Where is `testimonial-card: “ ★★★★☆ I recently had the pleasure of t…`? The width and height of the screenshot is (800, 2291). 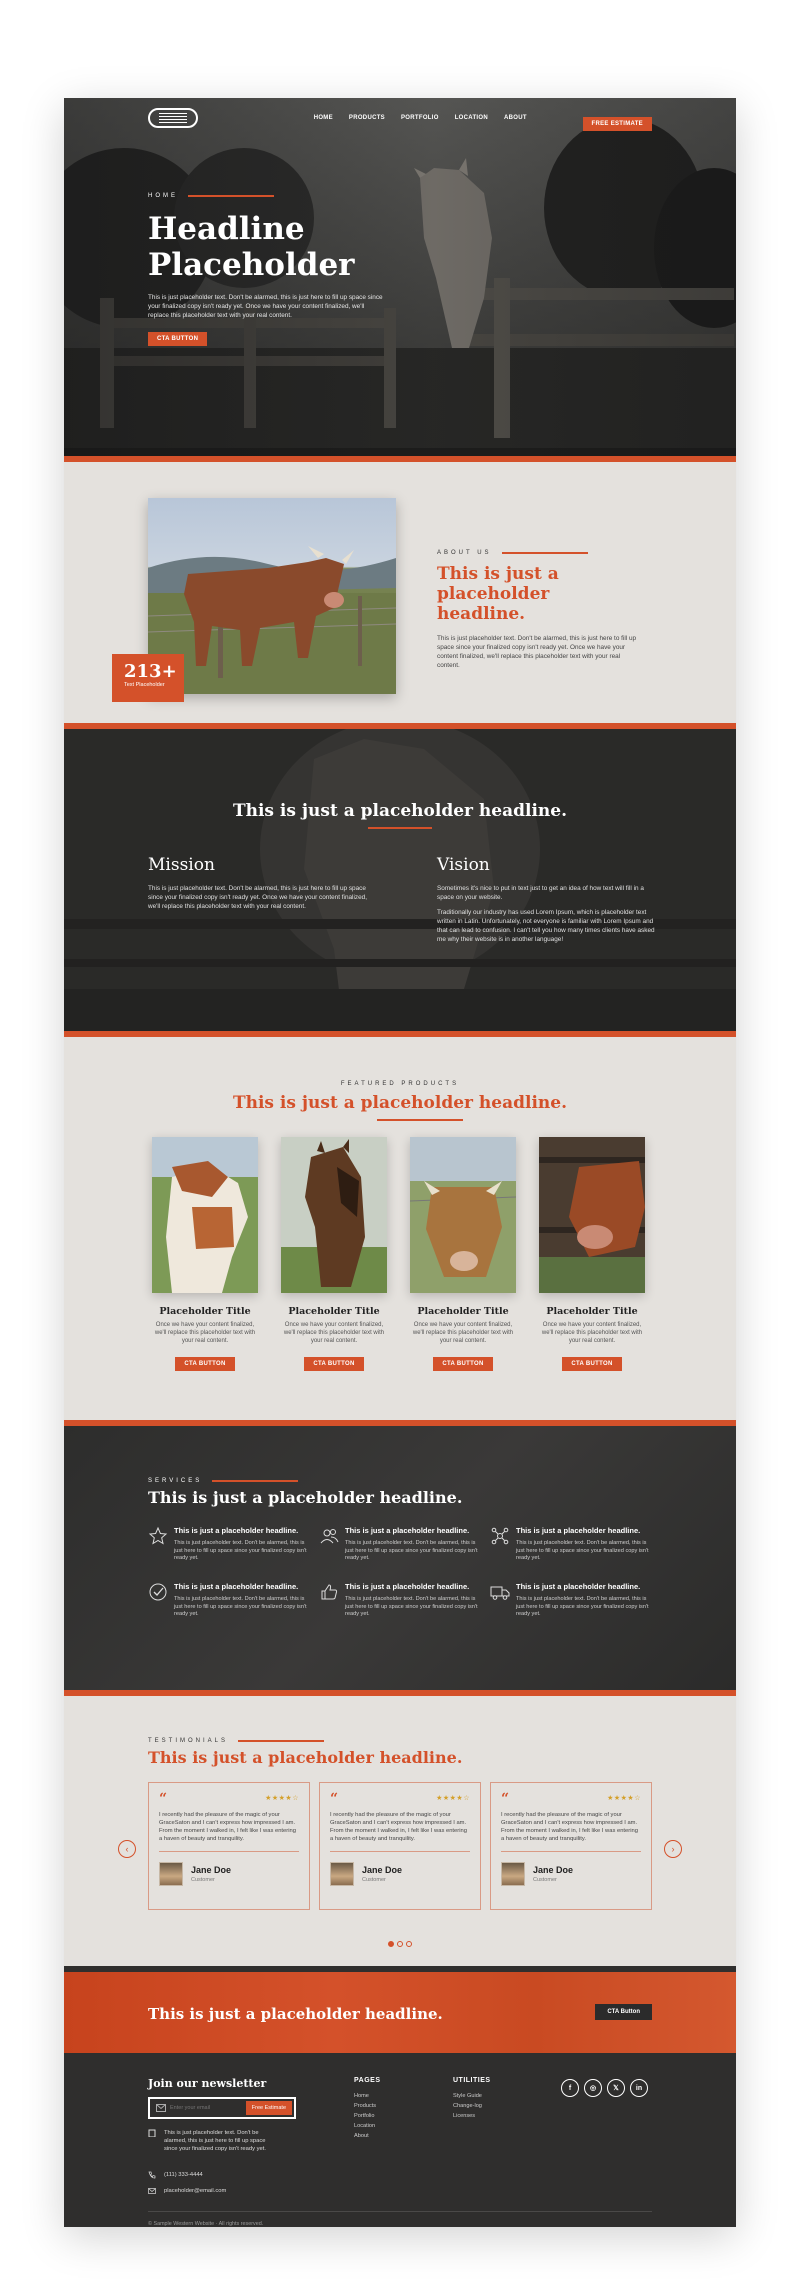 testimonial-card: “ ★★★★☆ I recently had the pleasure of t… is located at coordinates (229, 1846).